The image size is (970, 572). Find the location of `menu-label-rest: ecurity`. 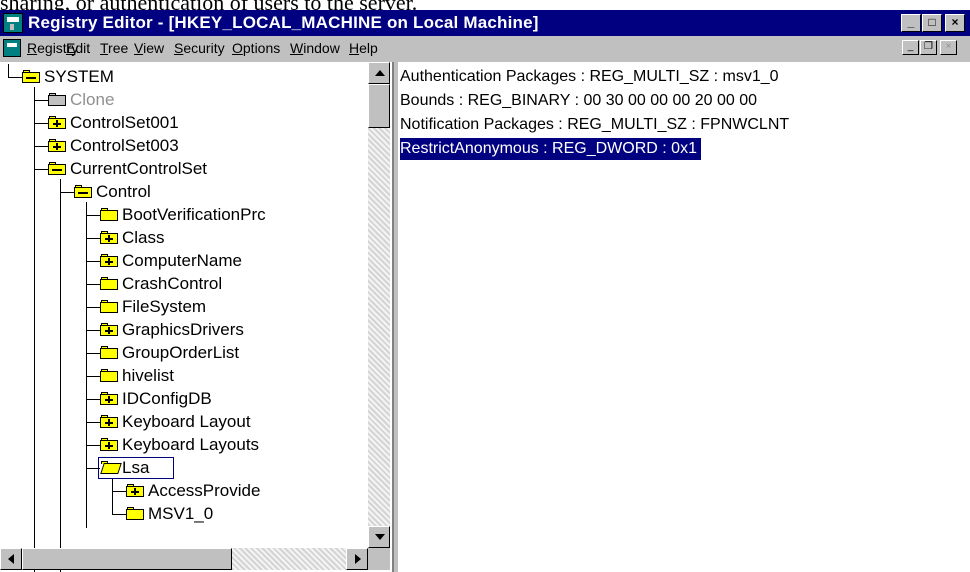

menu-label-rest: ecurity is located at coordinates (204, 48).